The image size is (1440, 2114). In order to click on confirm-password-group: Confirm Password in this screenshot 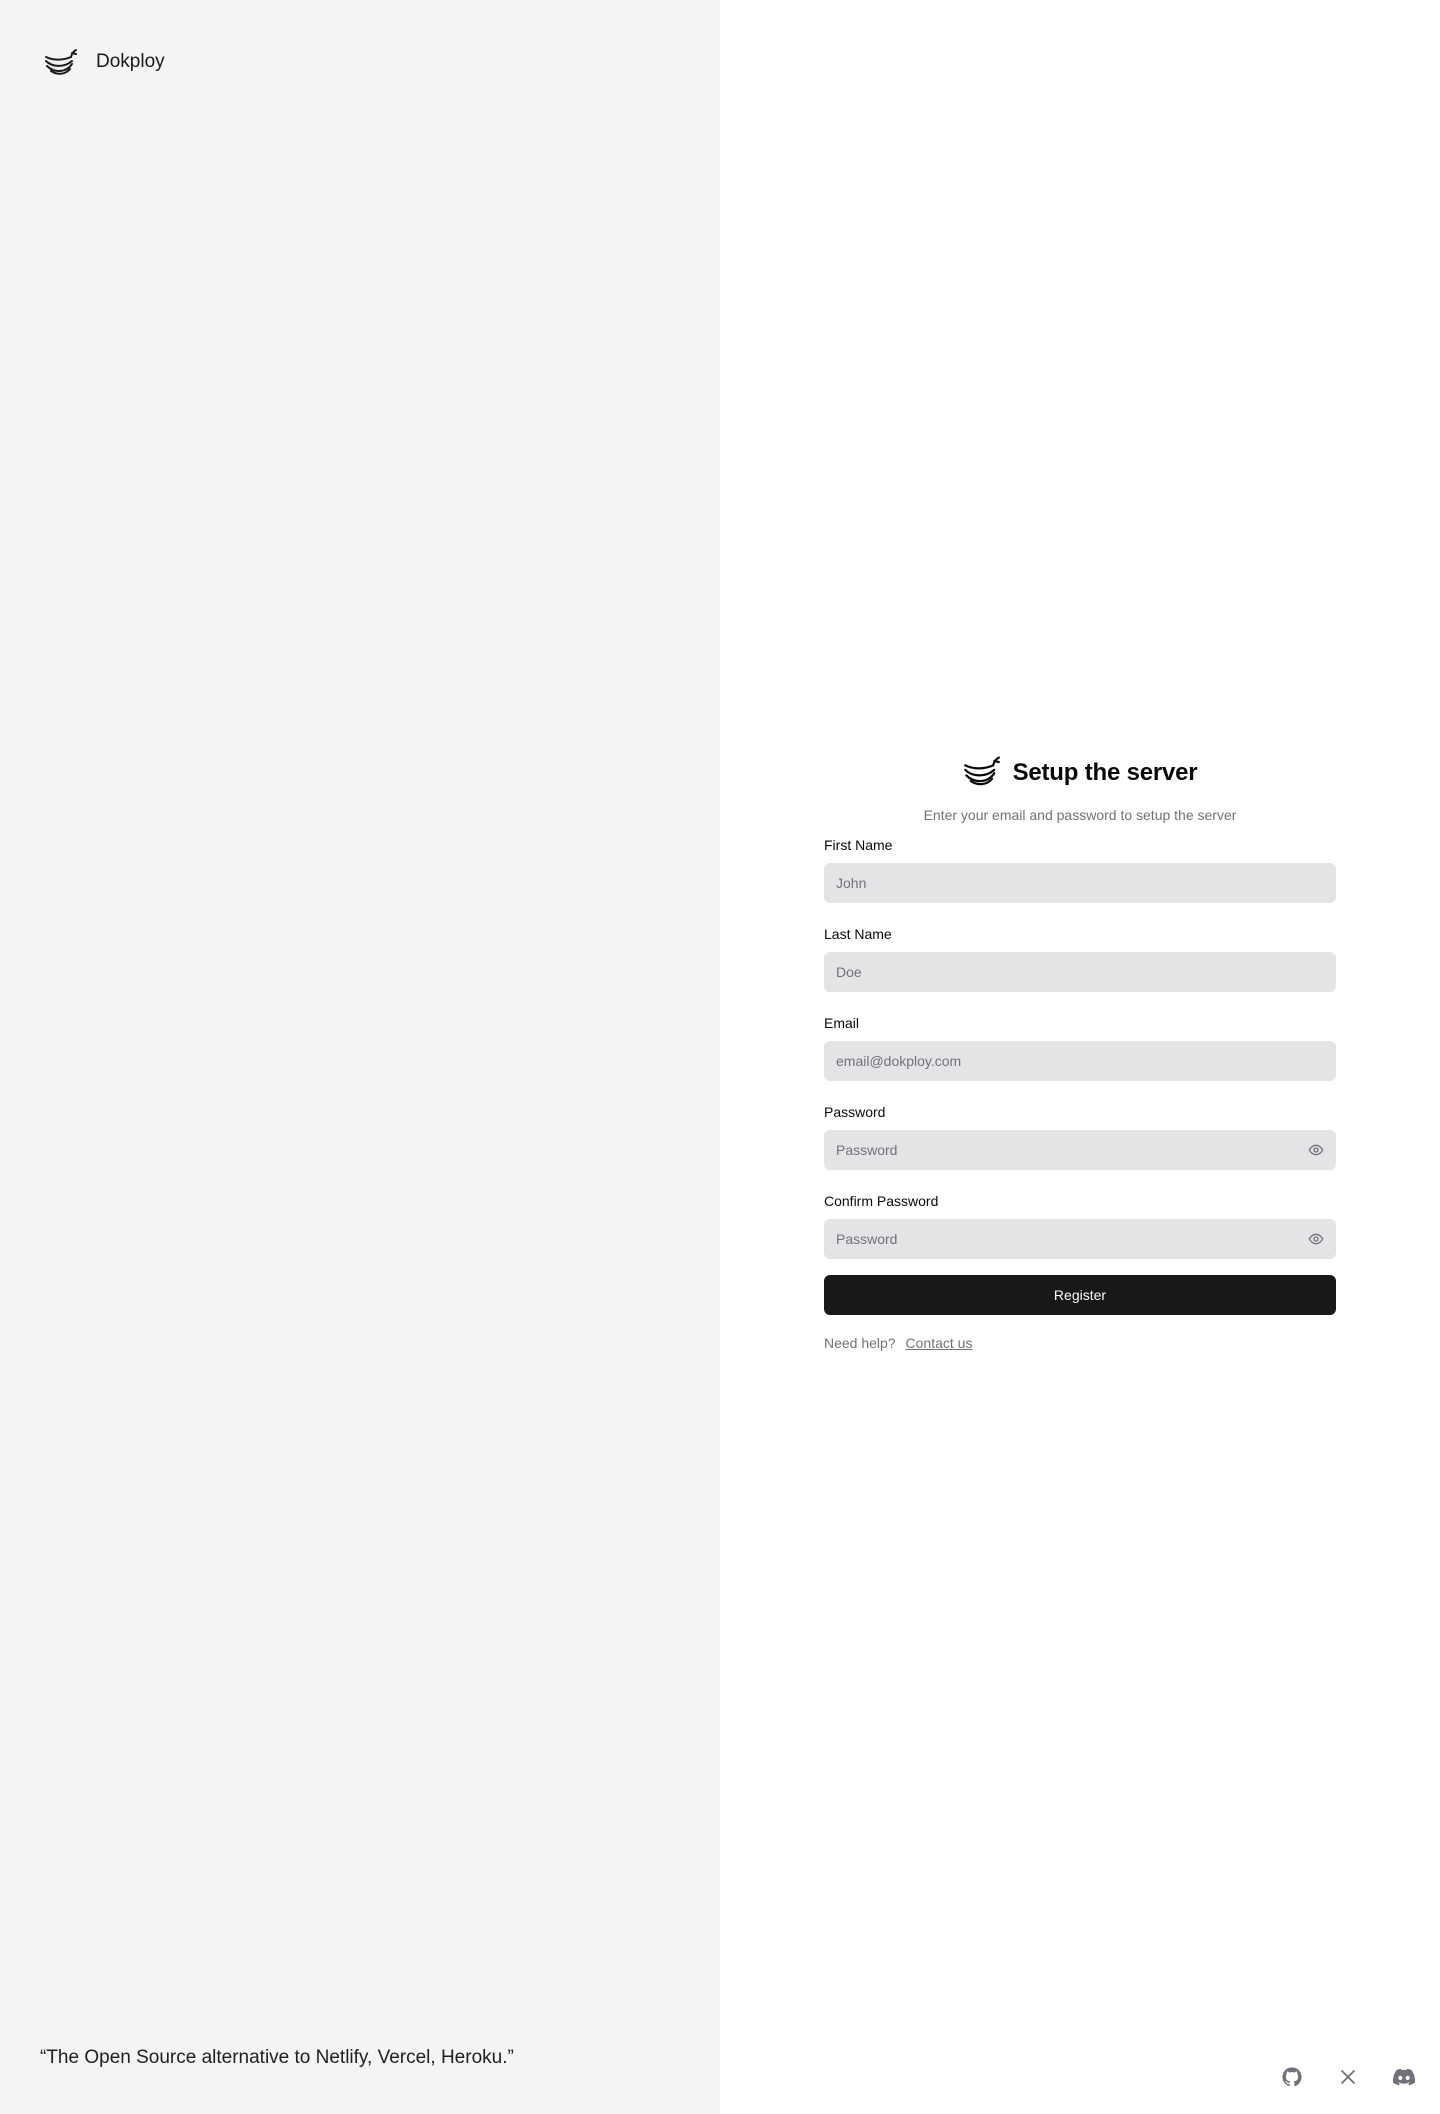, I will do `click(1080, 1225)`.